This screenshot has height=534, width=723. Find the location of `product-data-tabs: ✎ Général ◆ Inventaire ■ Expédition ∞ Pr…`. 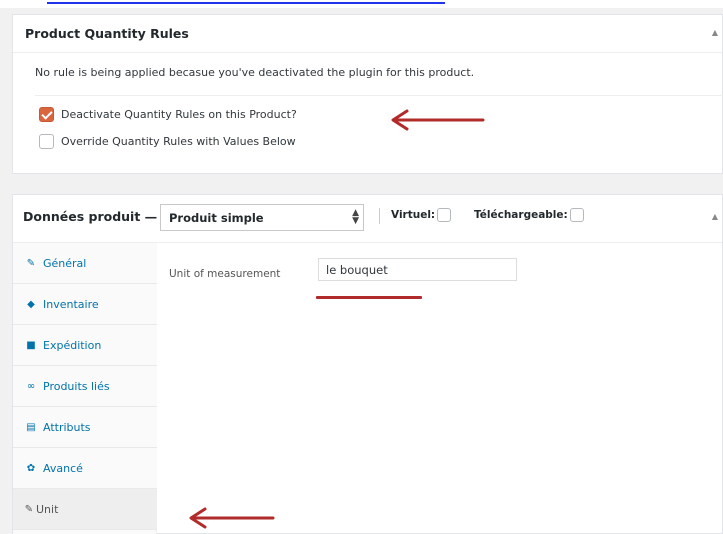

product-data-tabs: ✎ Général ◆ Inventaire ■ Expédition ∞ Pr… is located at coordinates (85, 388).